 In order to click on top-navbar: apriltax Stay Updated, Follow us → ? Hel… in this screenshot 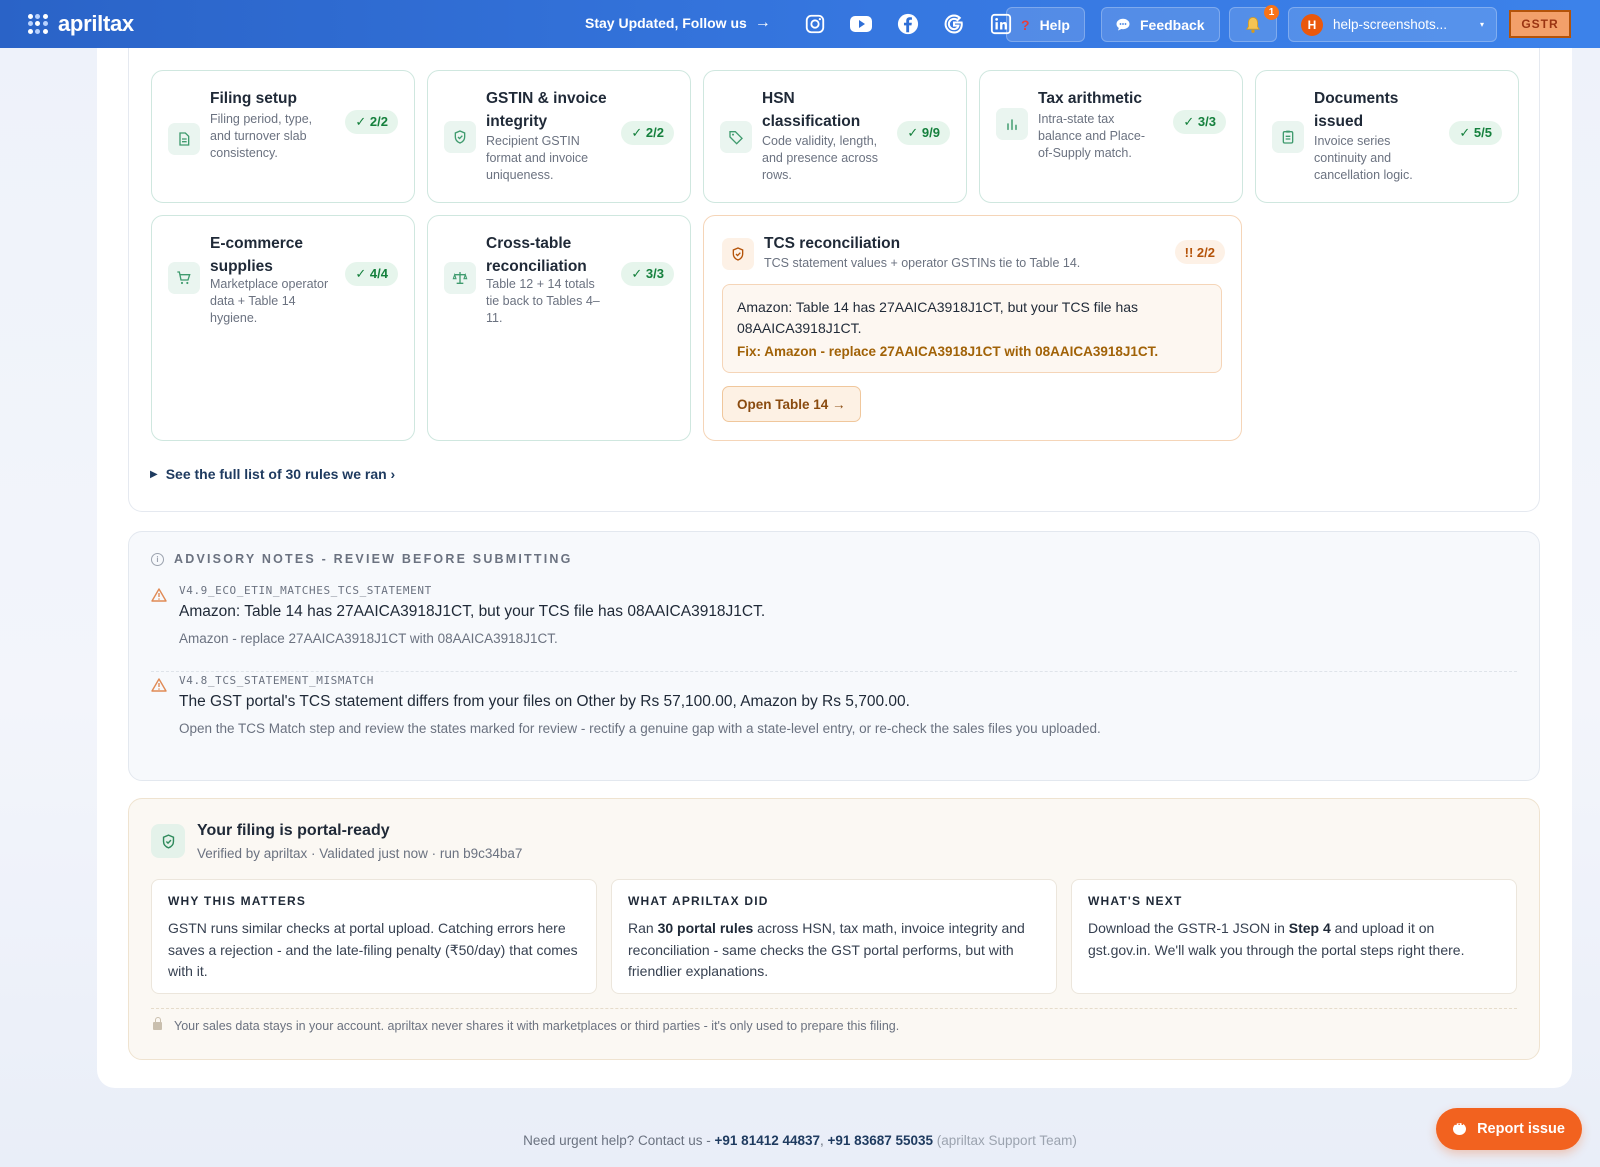, I will do `click(800, 24)`.